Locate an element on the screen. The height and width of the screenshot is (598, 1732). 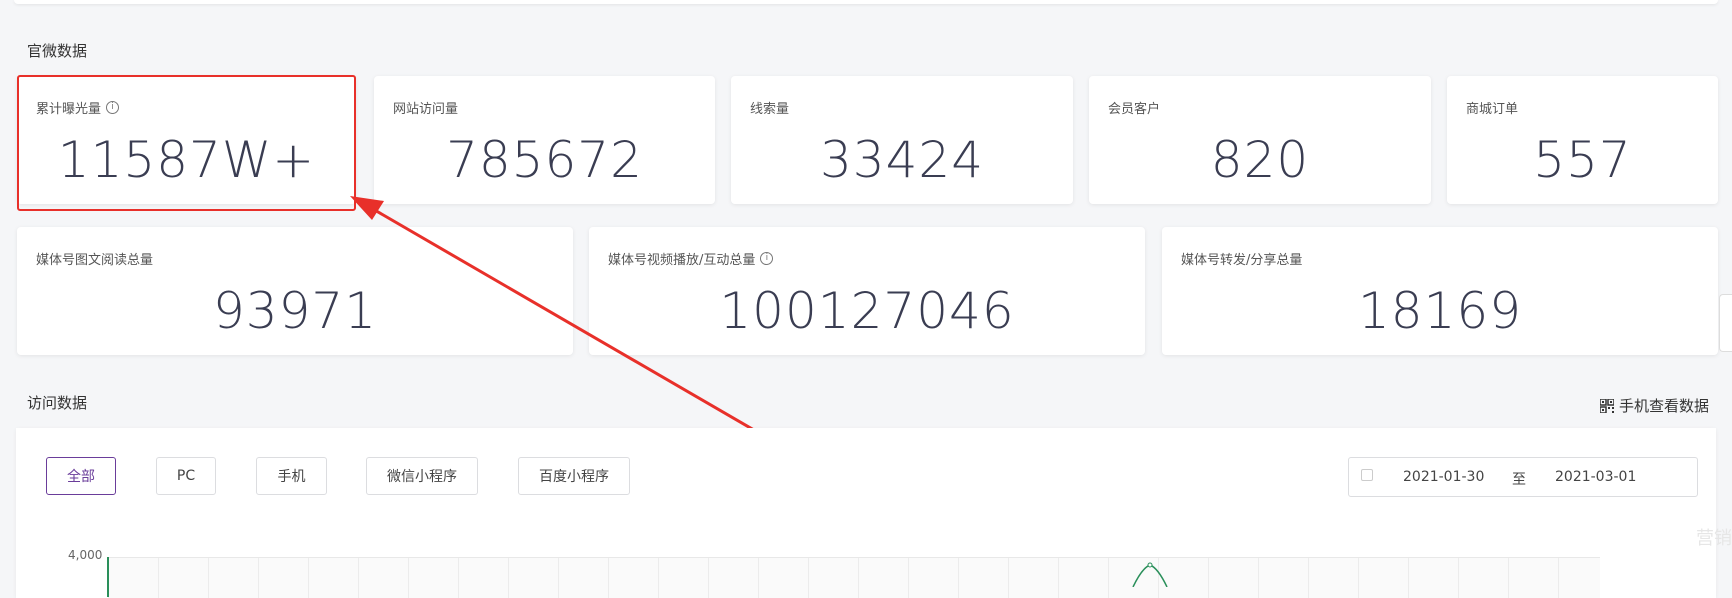
qr-code-icon is located at coordinates (1606, 405).